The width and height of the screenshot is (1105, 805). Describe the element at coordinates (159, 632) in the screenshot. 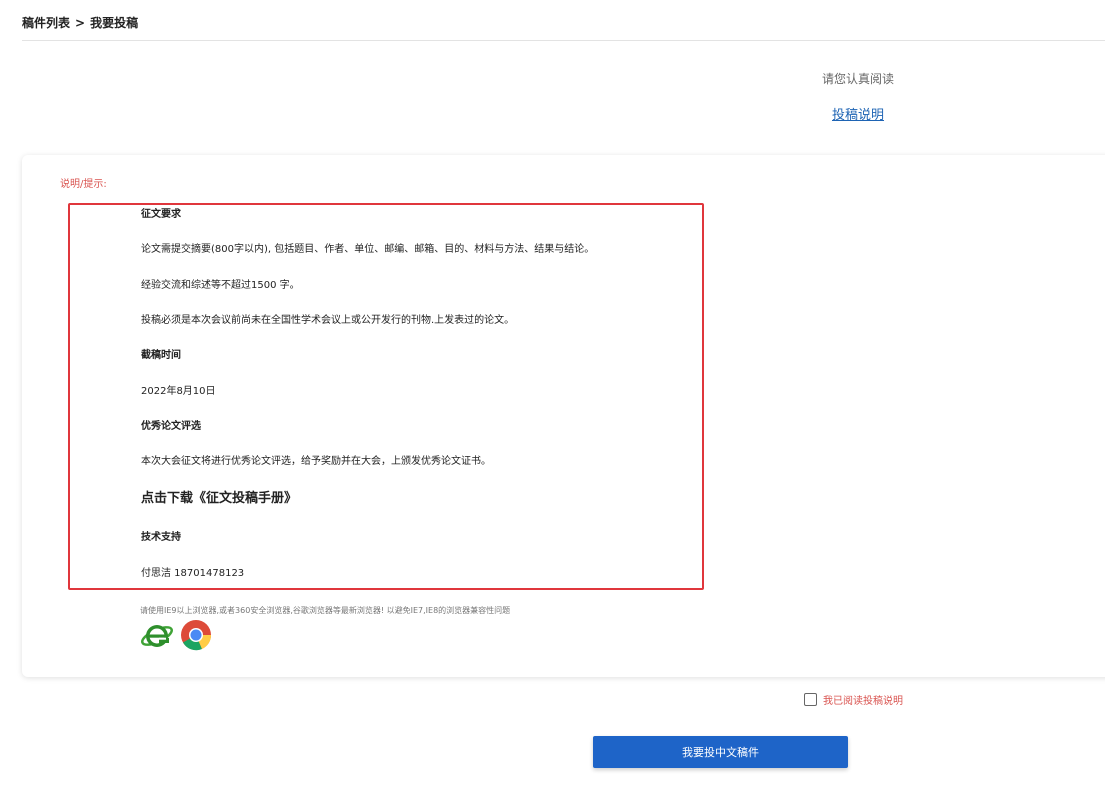

I see `ie-icon` at that location.